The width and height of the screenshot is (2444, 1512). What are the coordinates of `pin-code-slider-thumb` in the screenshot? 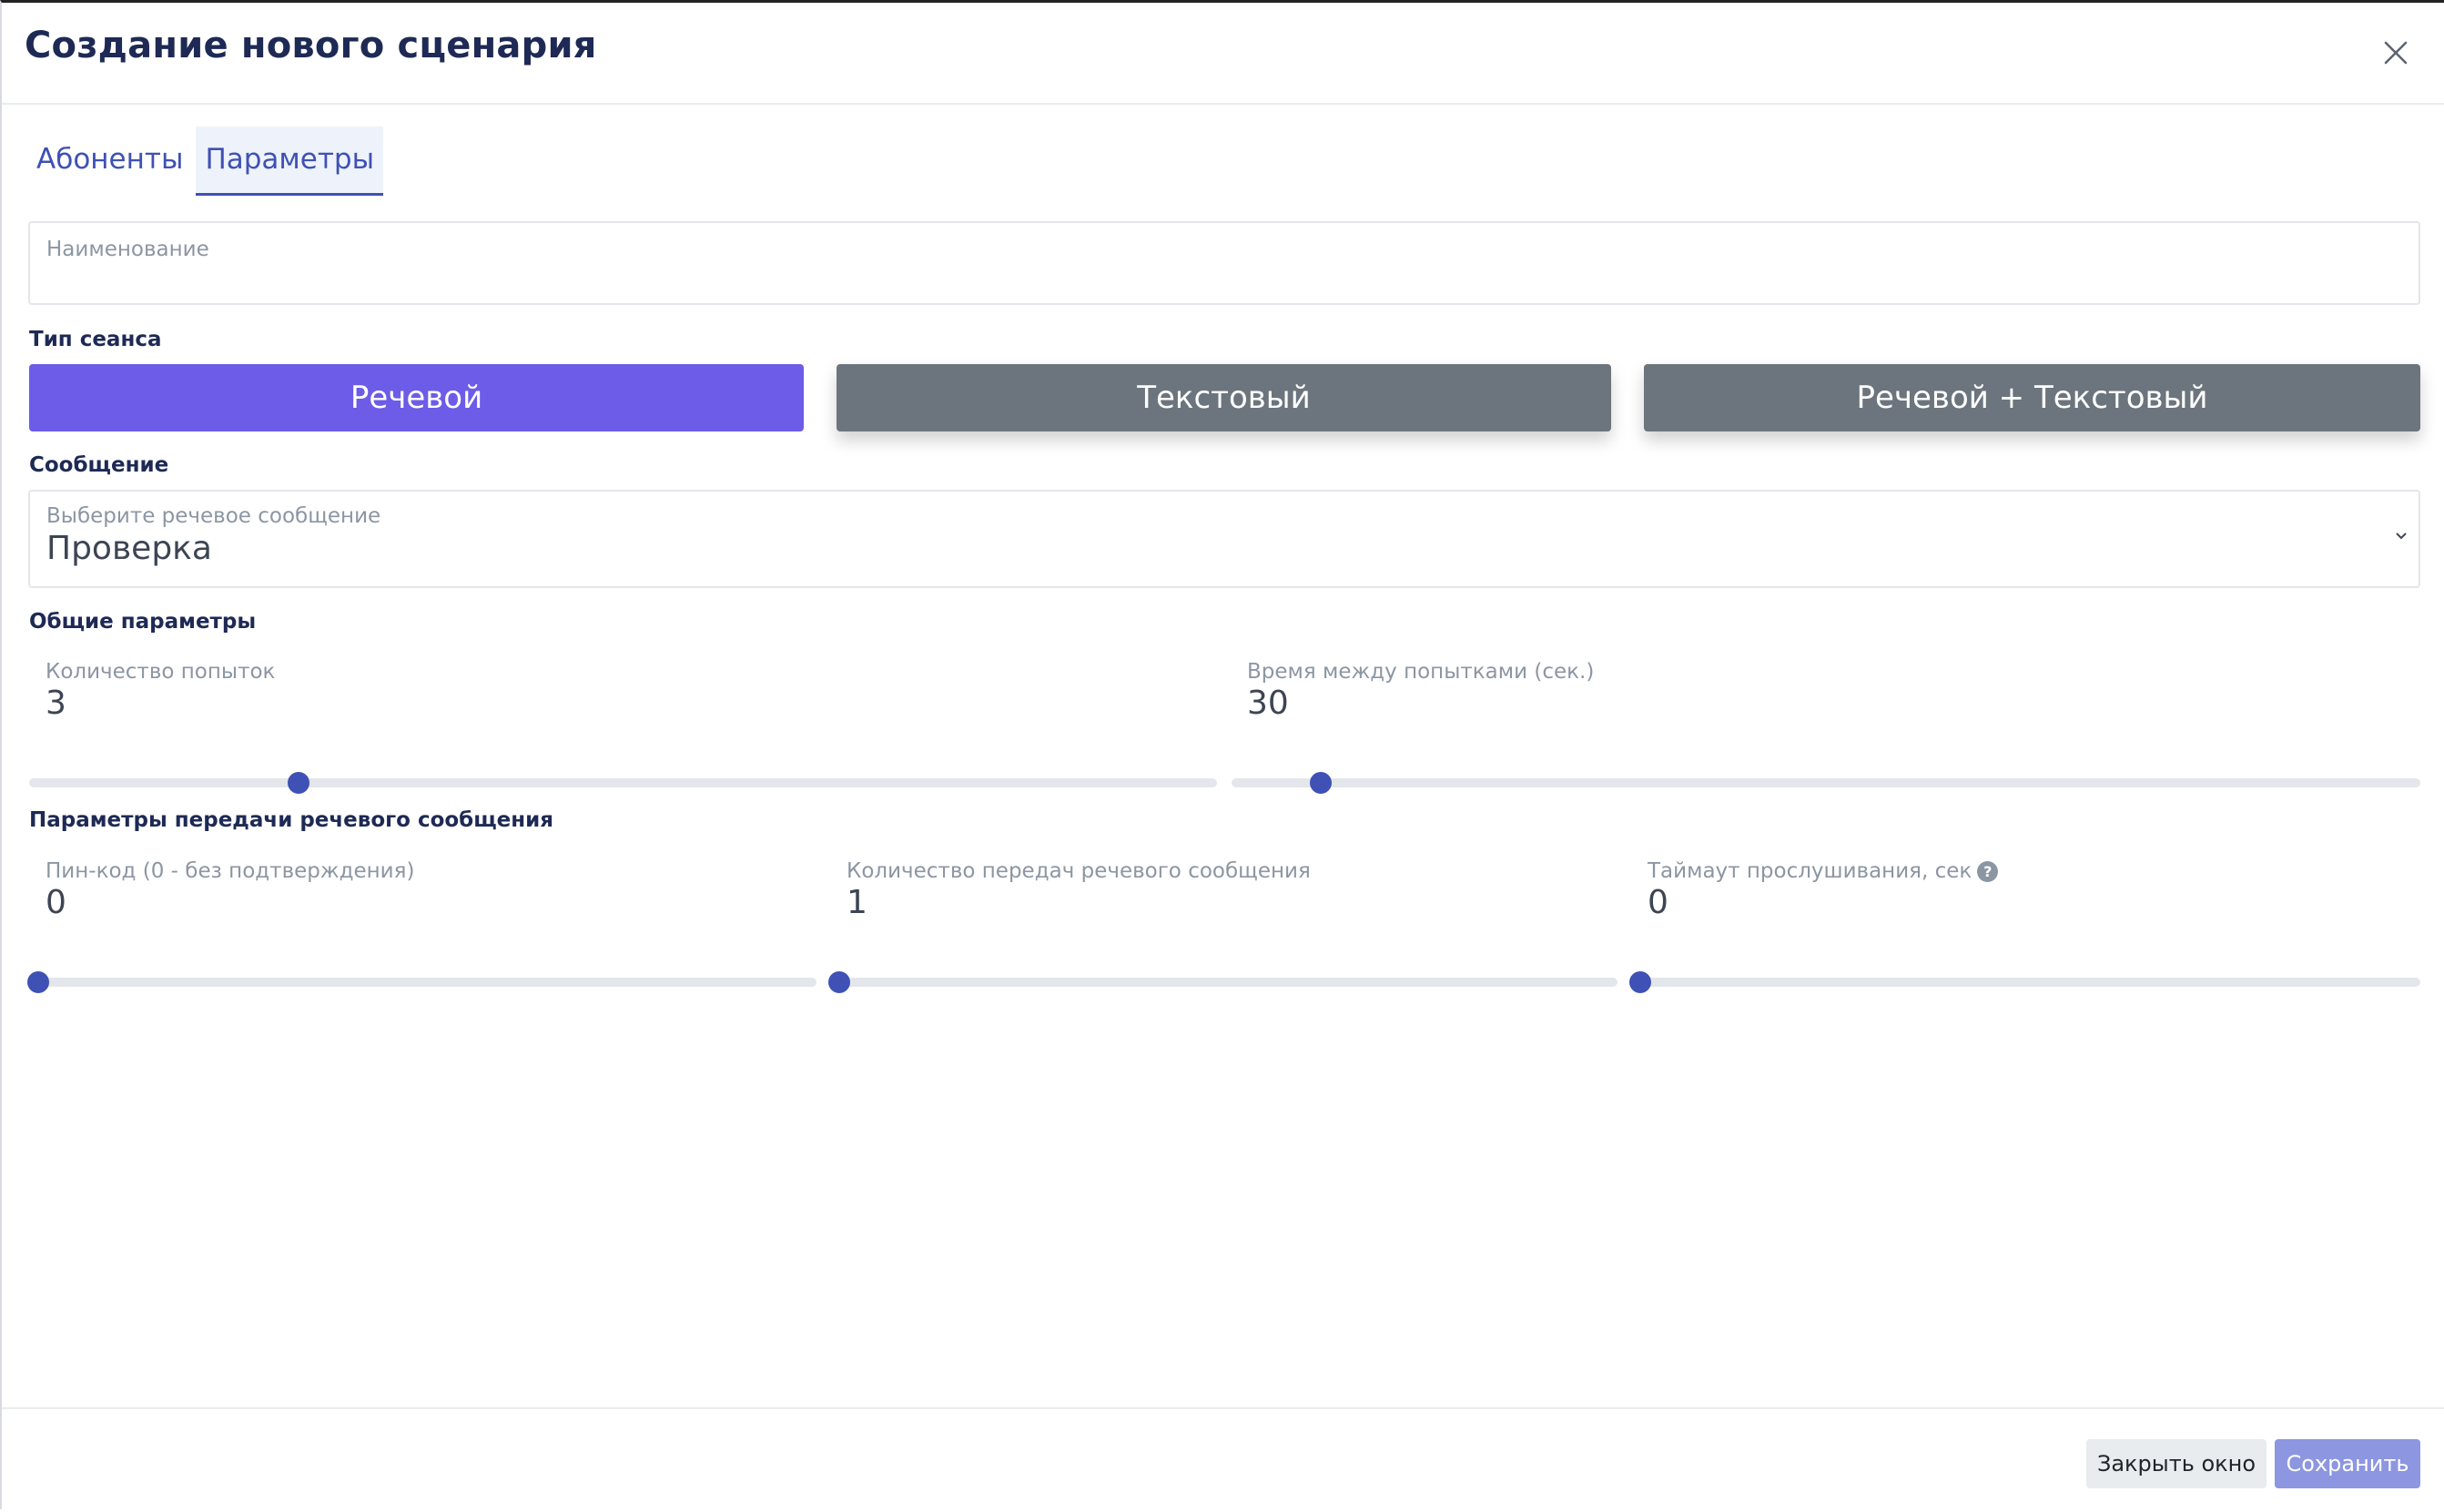 It's located at (38, 982).